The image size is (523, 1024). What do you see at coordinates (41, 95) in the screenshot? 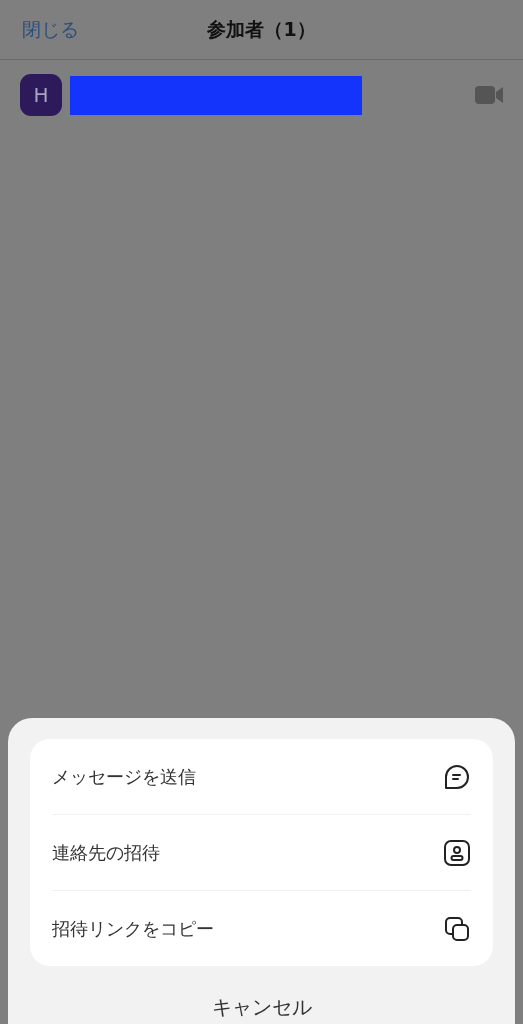
I see `avatar: H` at bounding box center [41, 95].